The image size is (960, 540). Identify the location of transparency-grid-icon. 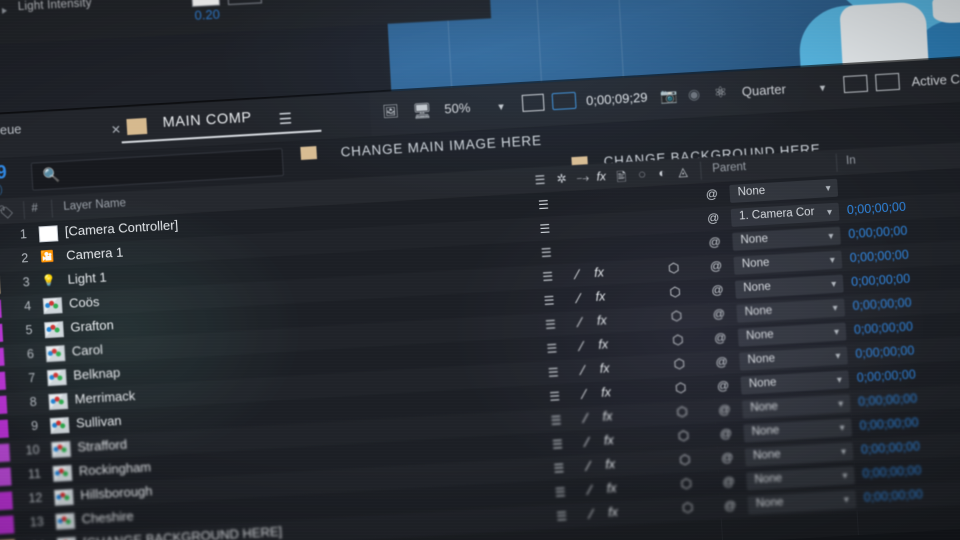
(564, 101).